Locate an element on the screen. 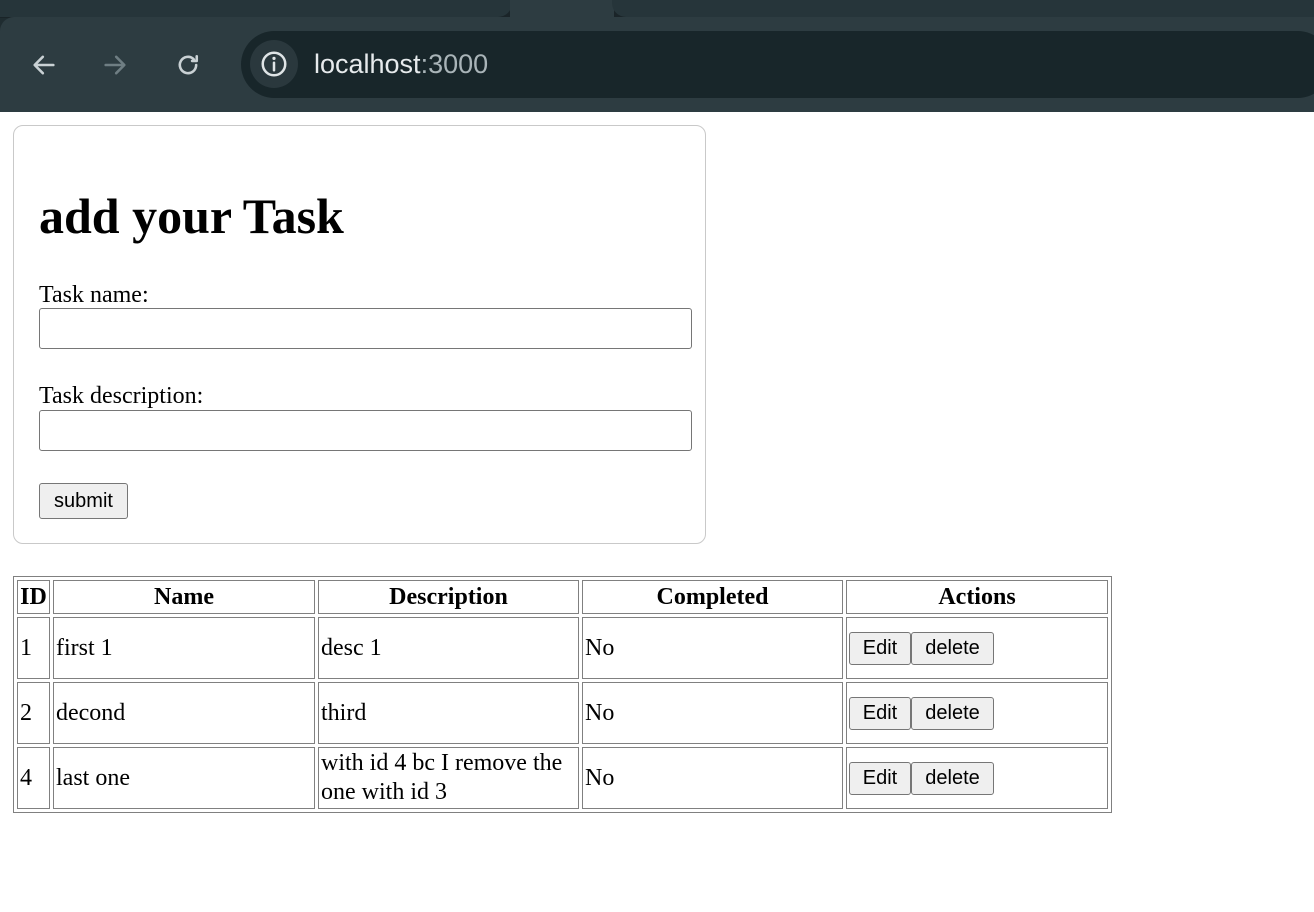 Image resolution: width=1314 pixels, height=912 pixels. info-icon is located at coordinates (274, 64).